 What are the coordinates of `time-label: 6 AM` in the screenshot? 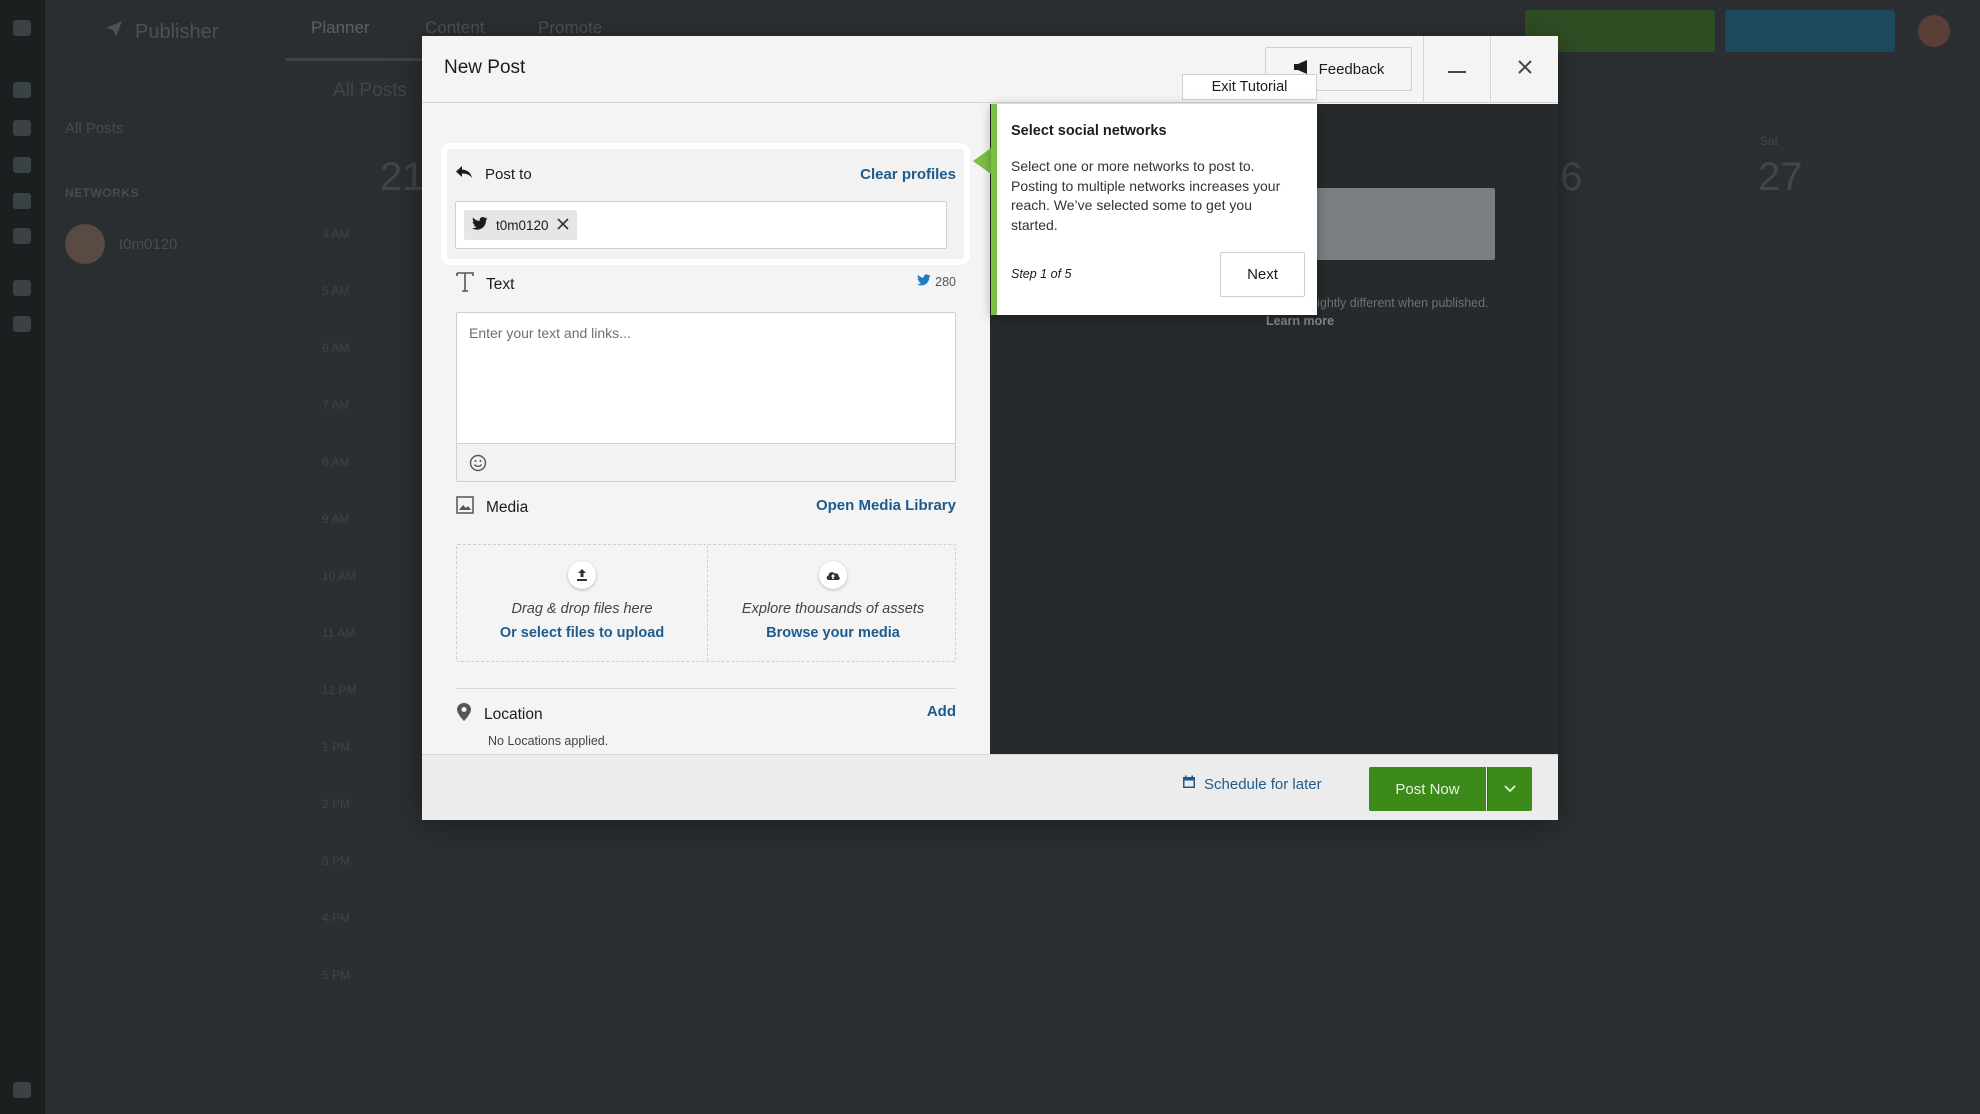 It's located at (336, 348).